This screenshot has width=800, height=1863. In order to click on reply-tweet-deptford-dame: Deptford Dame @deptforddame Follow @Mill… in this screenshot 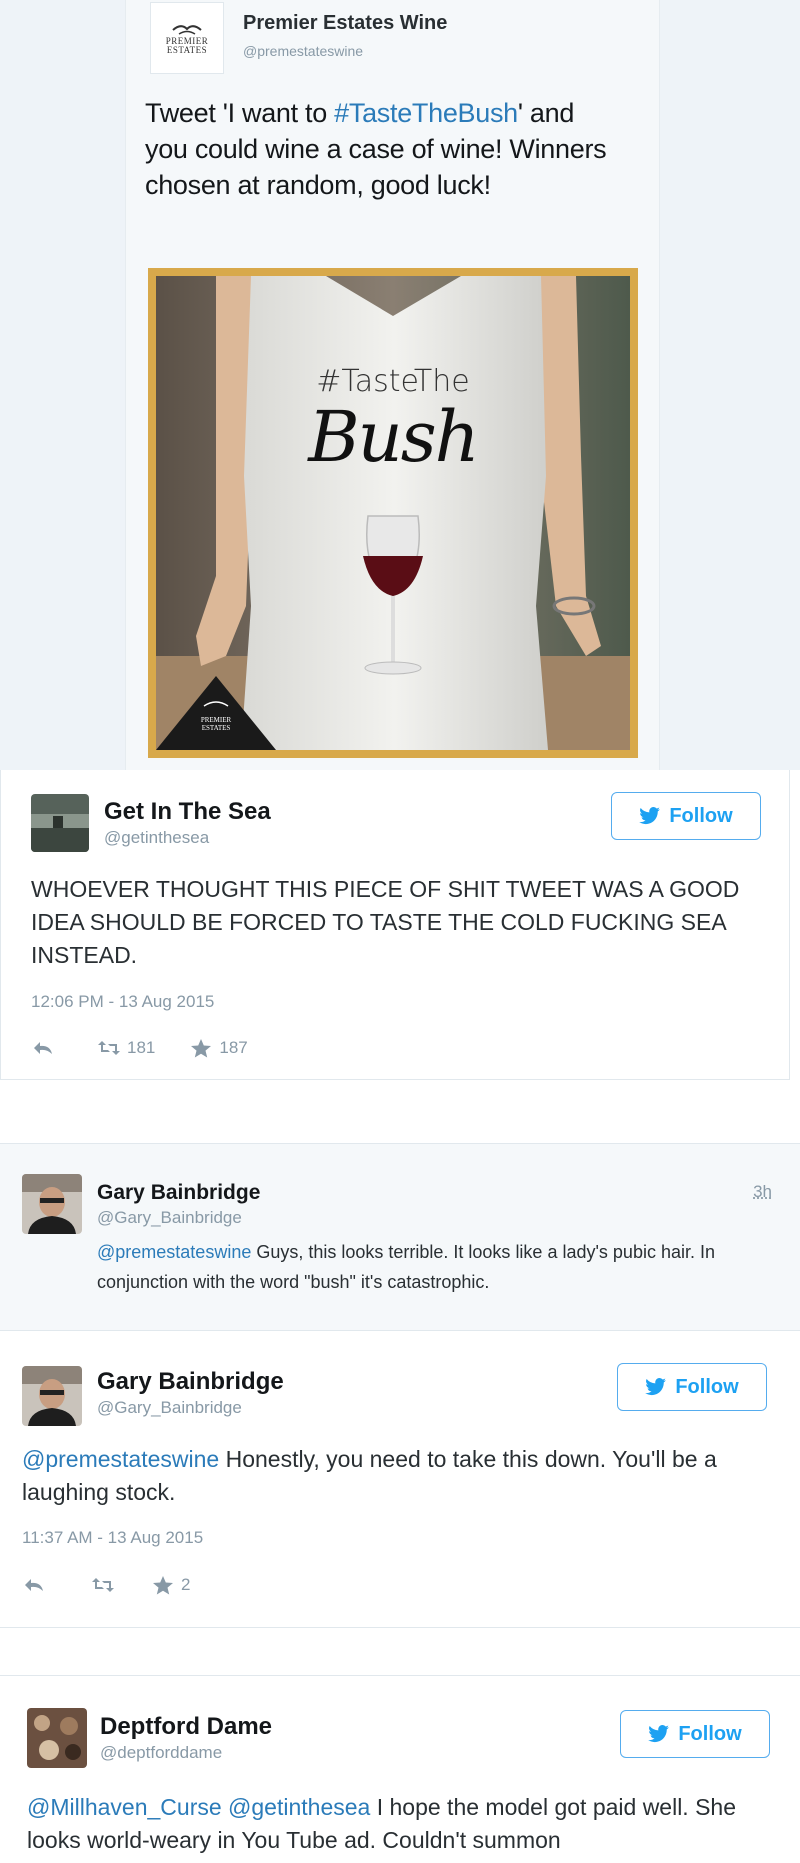, I will do `click(400, 1769)`.